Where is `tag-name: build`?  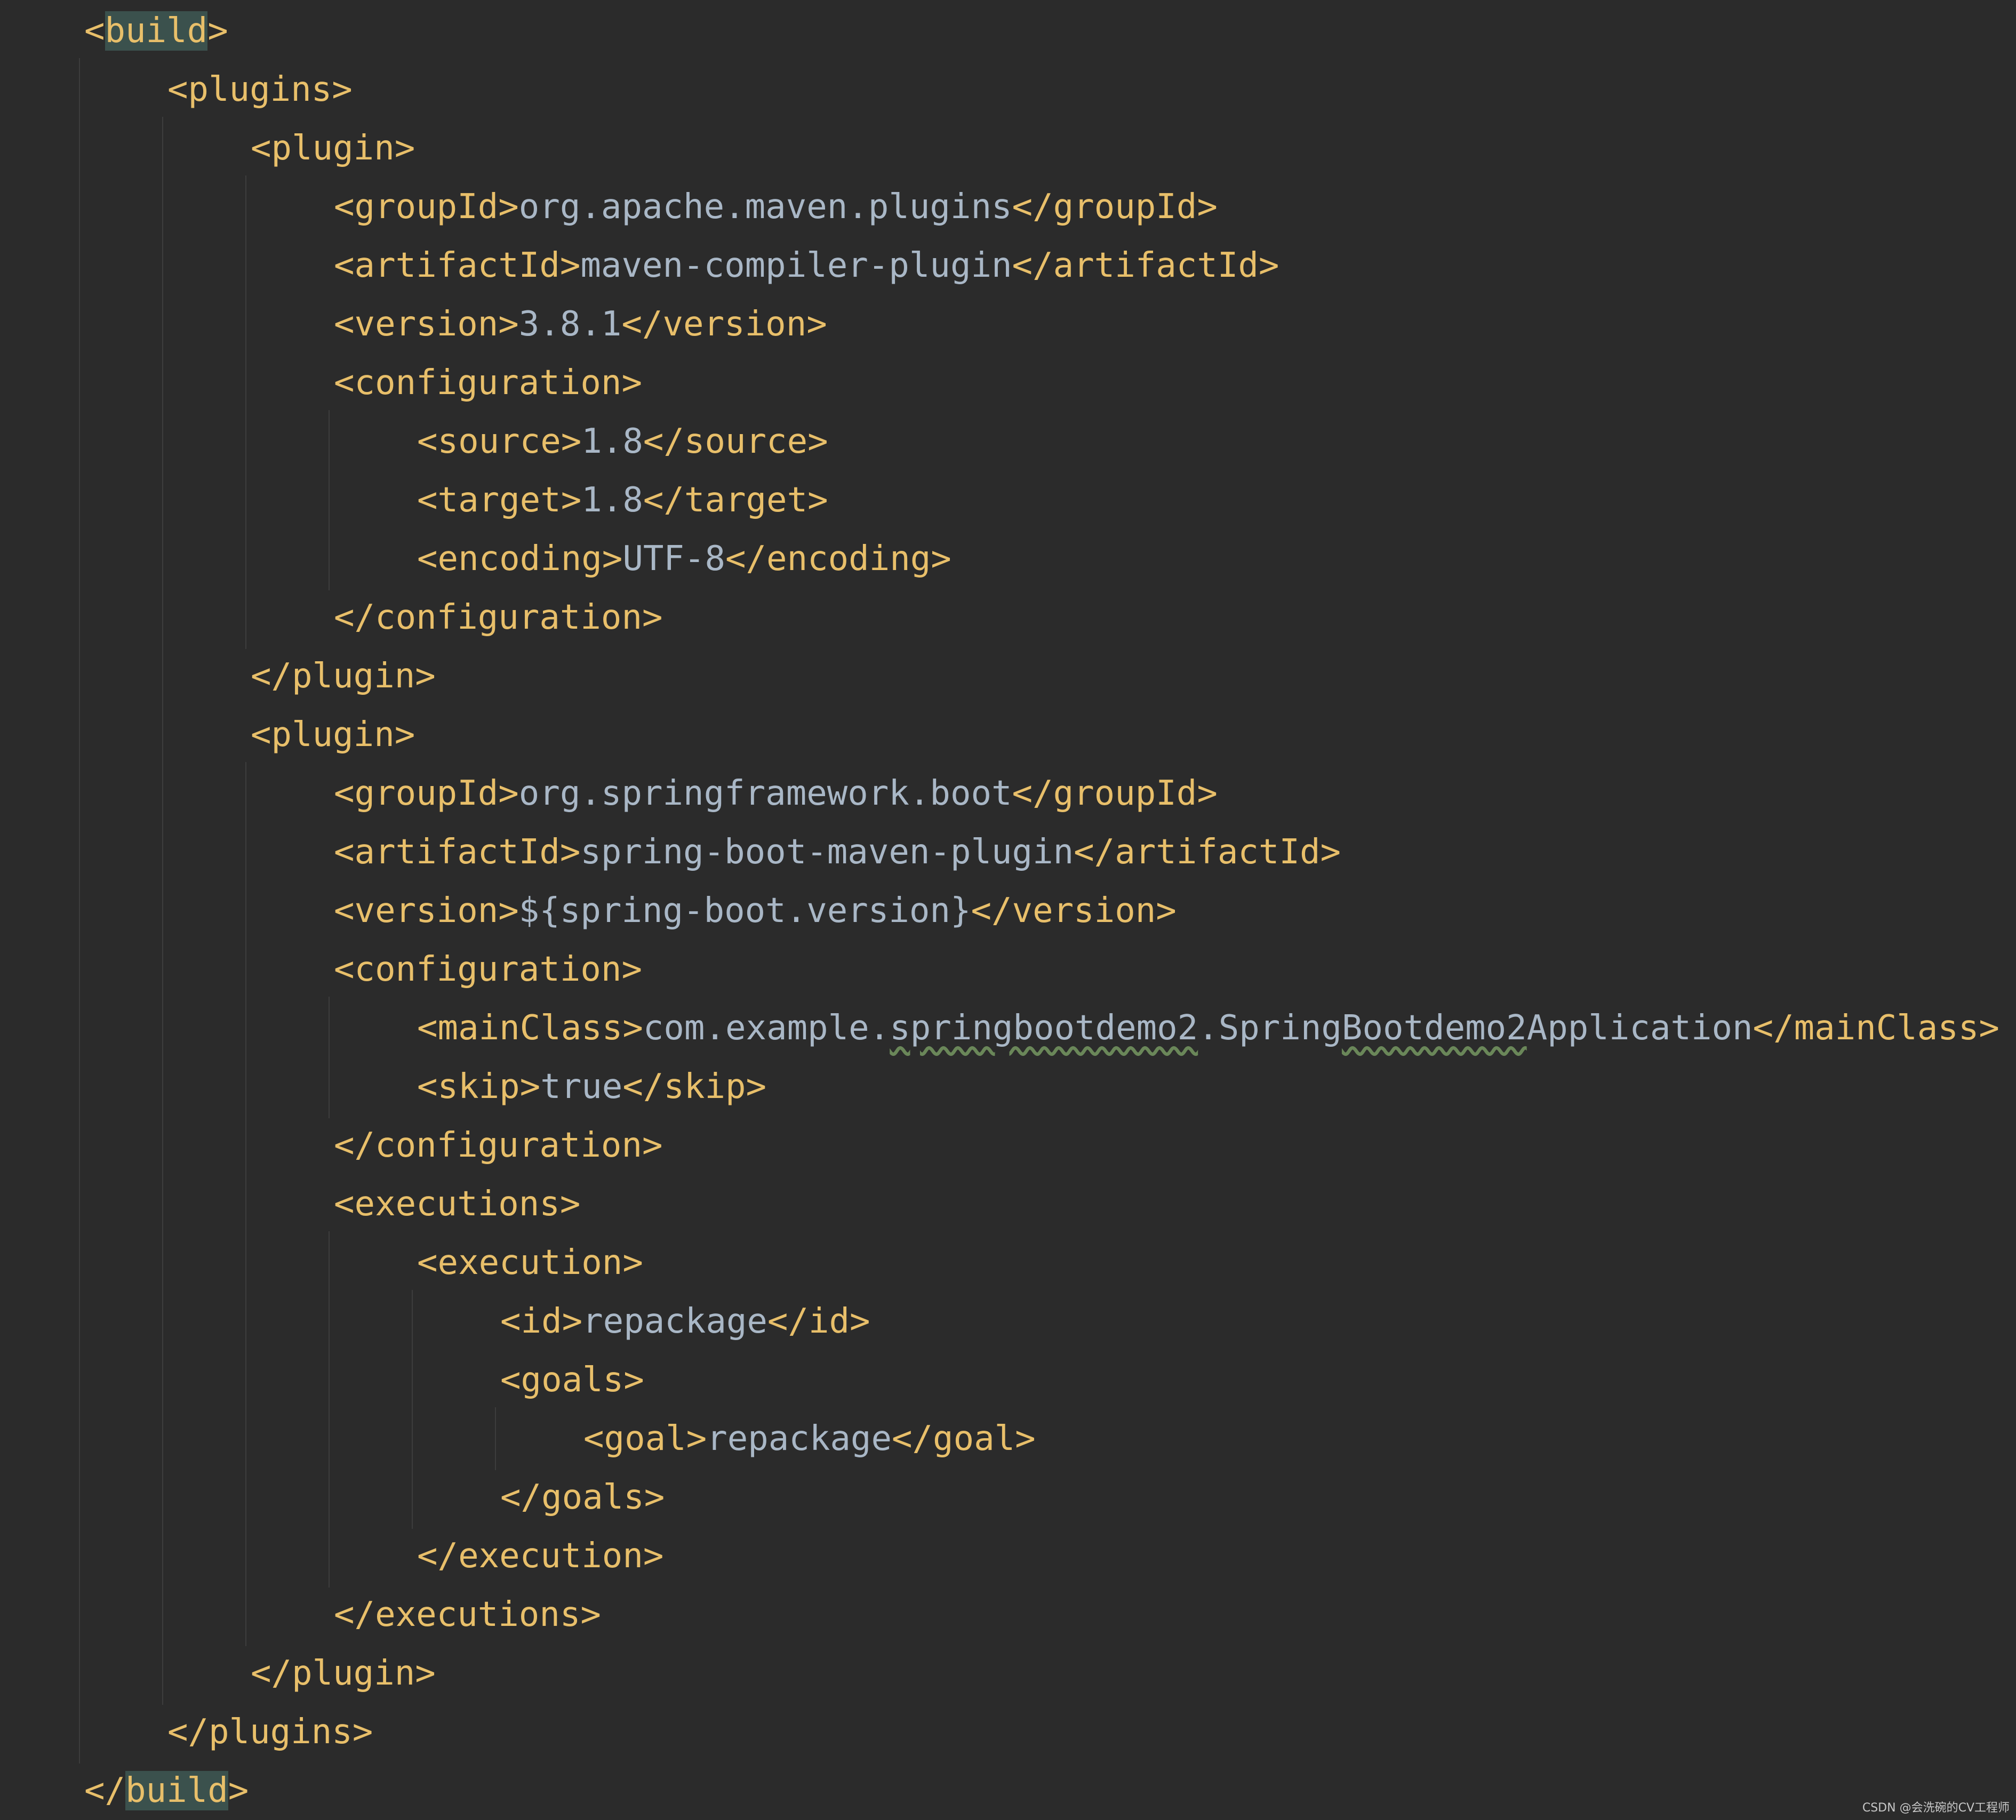
tag-name: build is located at coordinates (176, 1790).